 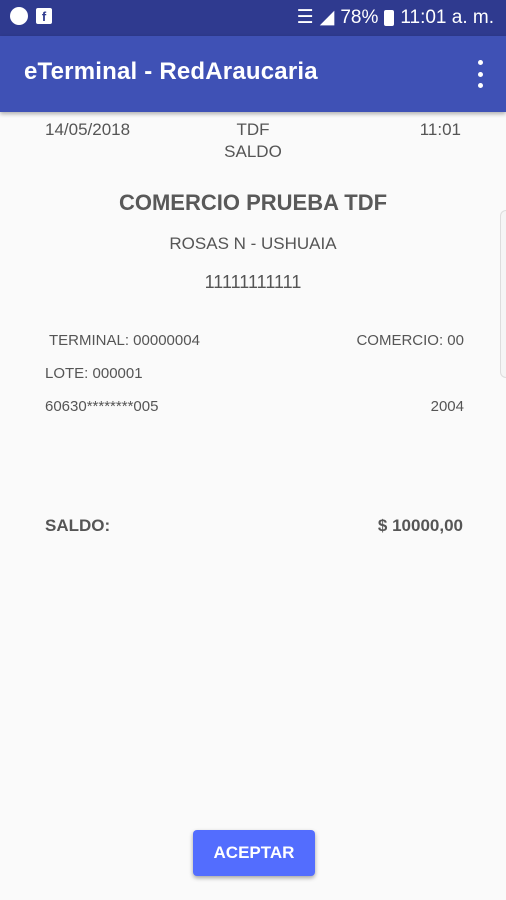 What do you see at coordinates (253, 202) in the screenshot?
I see `merchant-name: COMERCIO PRUEBA TDF` at bounding box center [253, 202].